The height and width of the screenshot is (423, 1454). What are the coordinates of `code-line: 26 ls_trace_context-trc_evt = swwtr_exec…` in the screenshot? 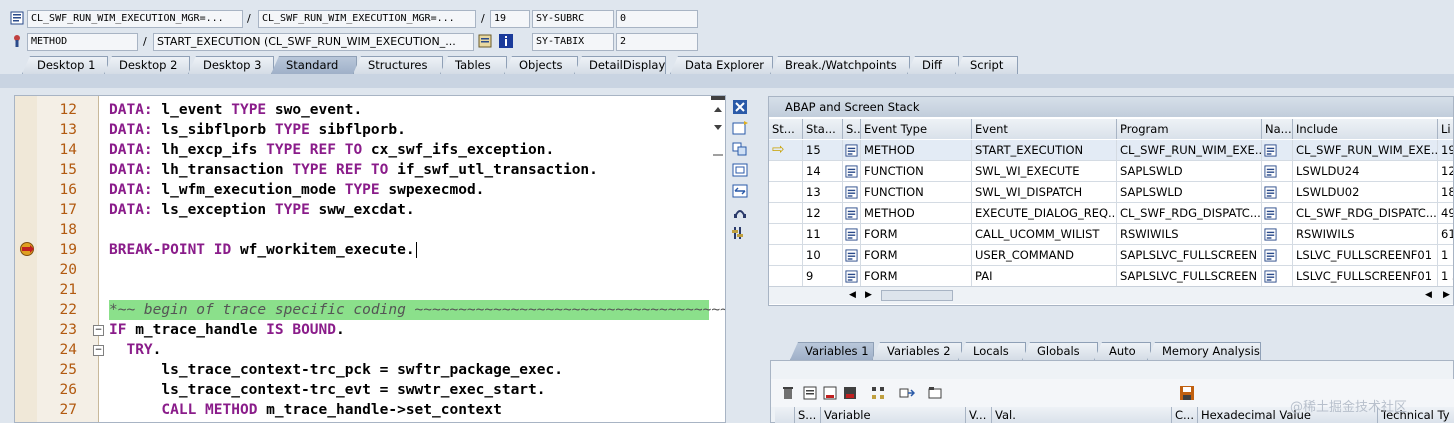 It's located at (370, 390).